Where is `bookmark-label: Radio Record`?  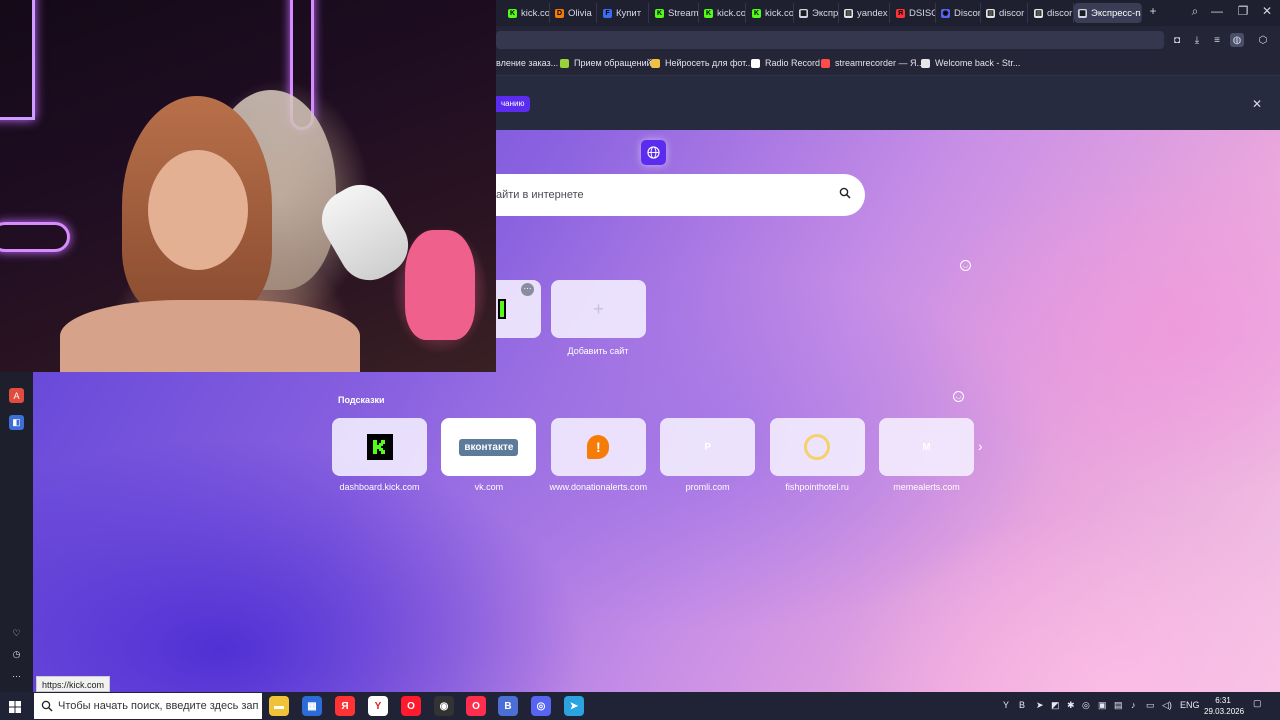 bookmark-label: Radio Record is located at coordinates (793, 63).